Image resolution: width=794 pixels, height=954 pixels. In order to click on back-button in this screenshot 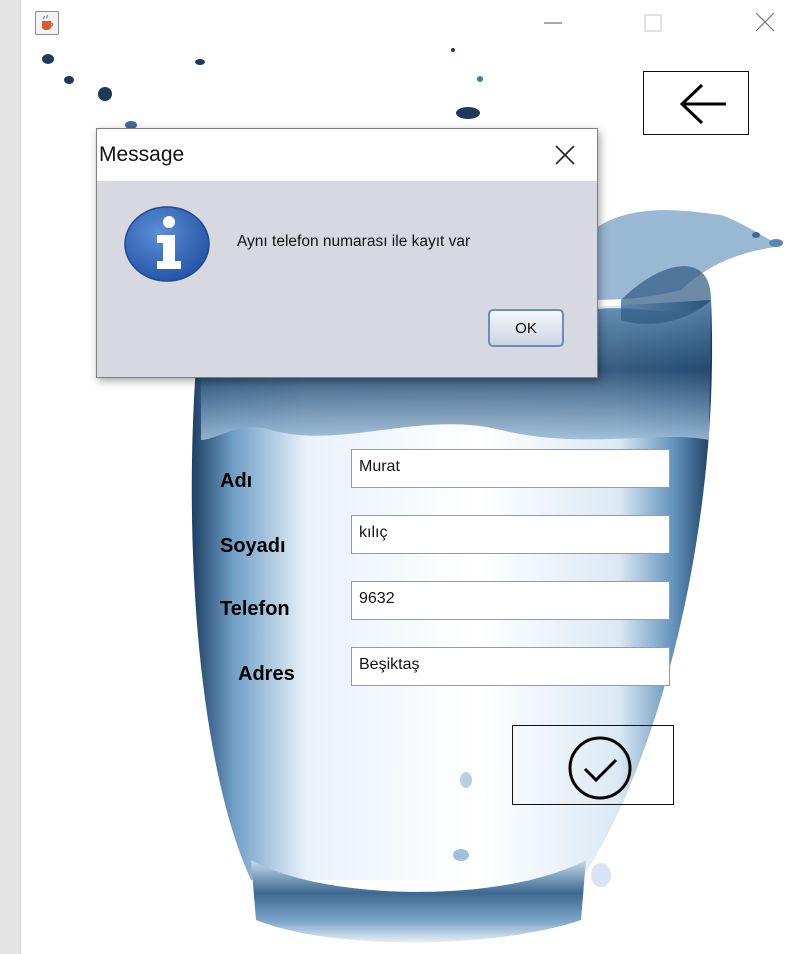, I will do `click(696, 103)`.